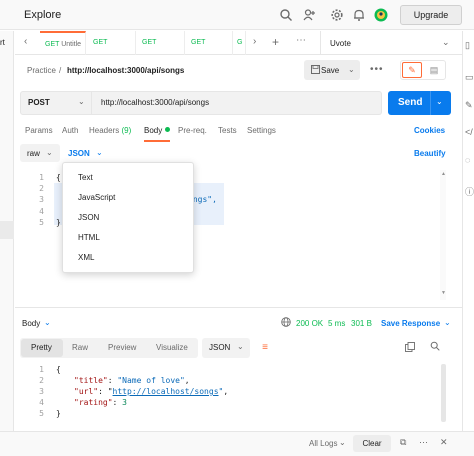 Image resolution: width=474 pixels, height=456 pixels. What do you see at coordinates (361, 323) in the screenshot?
I see `response-size: 301 B` at bounding box center [361, 323].